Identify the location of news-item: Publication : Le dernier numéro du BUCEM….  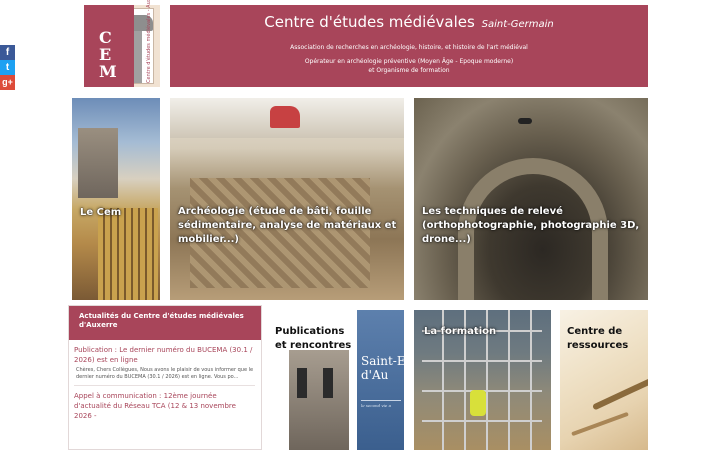
(165, 363).